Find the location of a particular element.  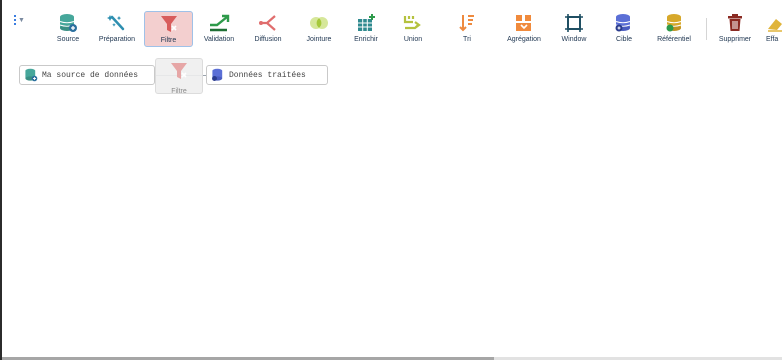

tool-enrichir-button: Enrichir is located at coordinates (366, 29).